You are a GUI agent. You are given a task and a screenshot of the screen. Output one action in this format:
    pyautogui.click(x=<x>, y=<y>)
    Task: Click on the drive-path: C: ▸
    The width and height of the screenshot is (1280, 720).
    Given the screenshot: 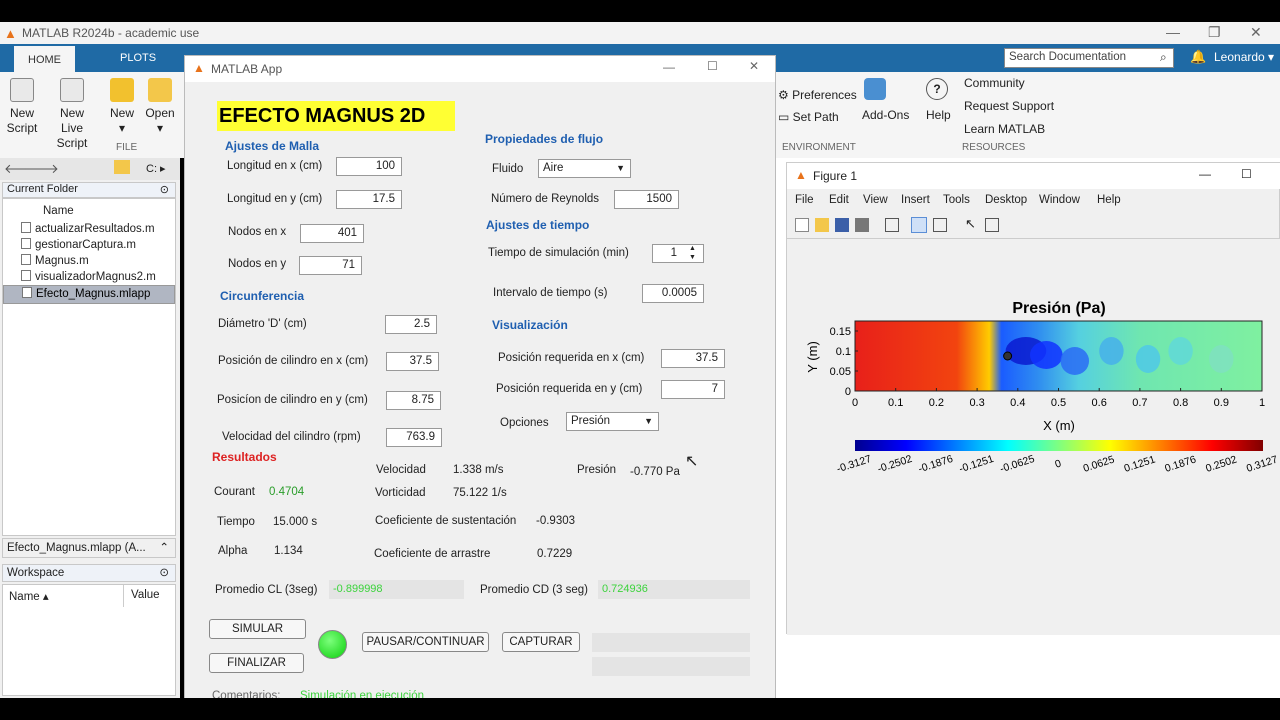 What is the action you would take?
    pyautogui.click(x=156, y=168)
    